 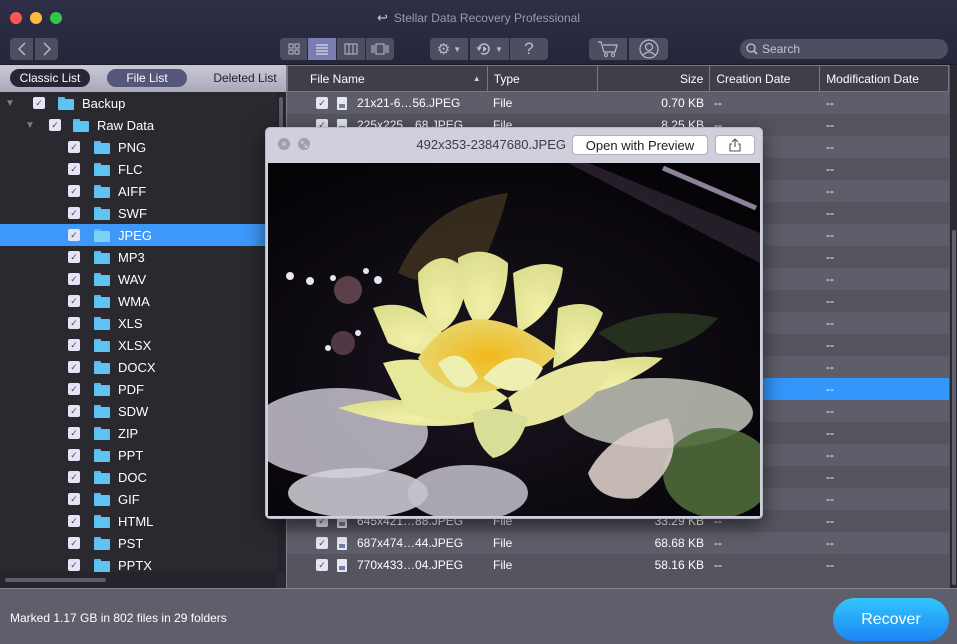 I want to click on column-header-type: Type, so click(x=543, y=78).